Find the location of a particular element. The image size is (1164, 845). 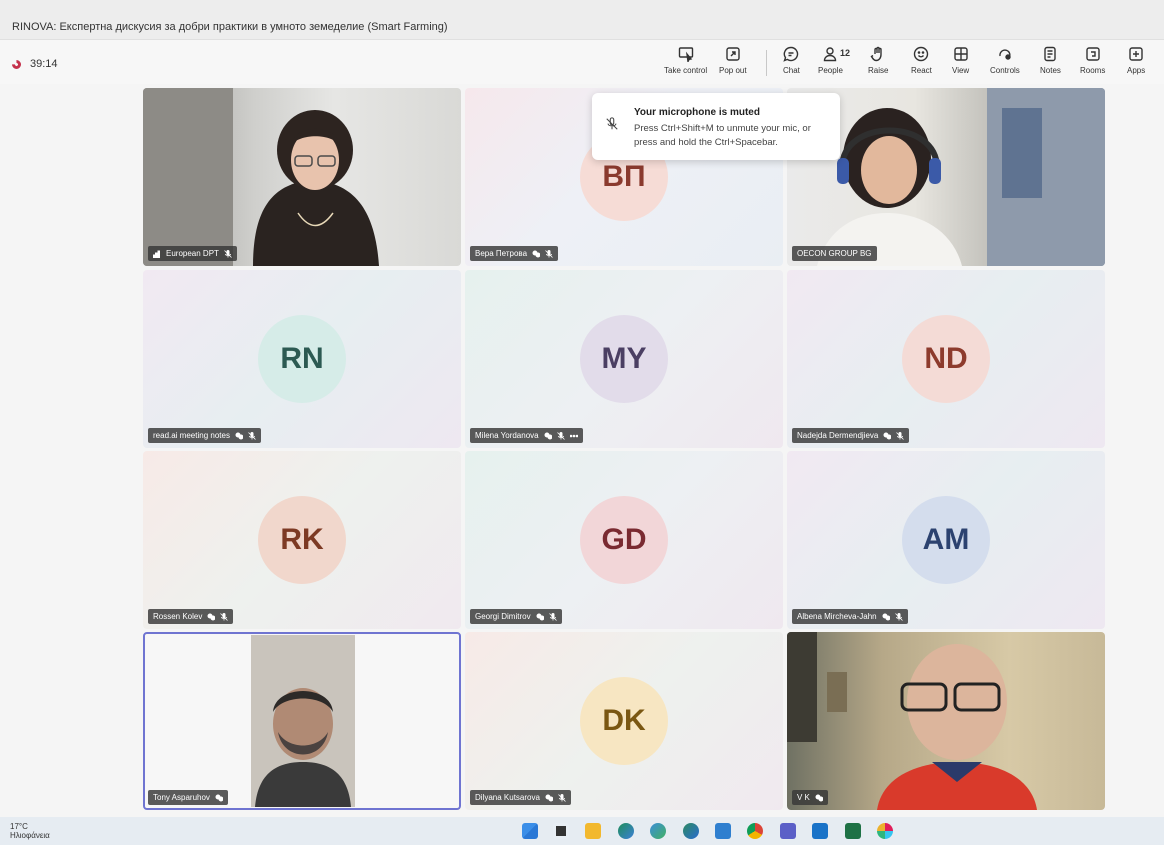

edge-dev-icon is located at coordinates (691, 831).